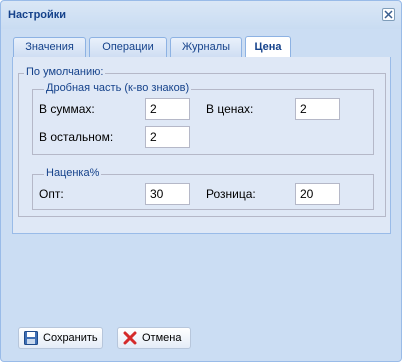 The image size is (402, 362). Describe the element at coordinates (167, 109) in the screenshot. I see `sums-decimals-input` at that location.